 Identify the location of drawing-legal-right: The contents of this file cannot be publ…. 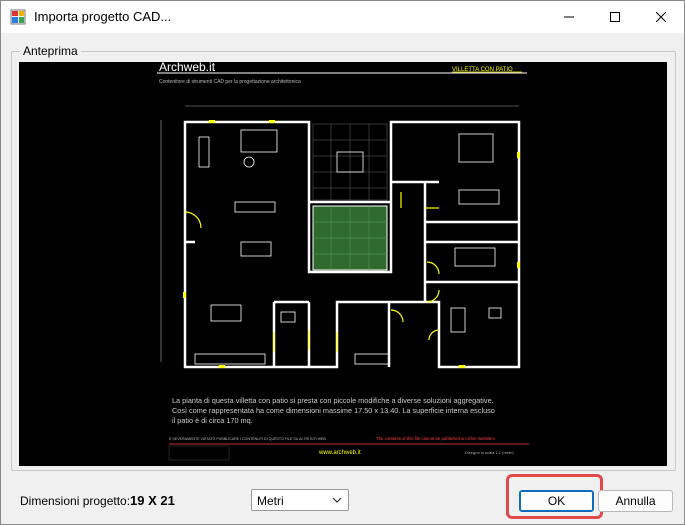
(435, 438).